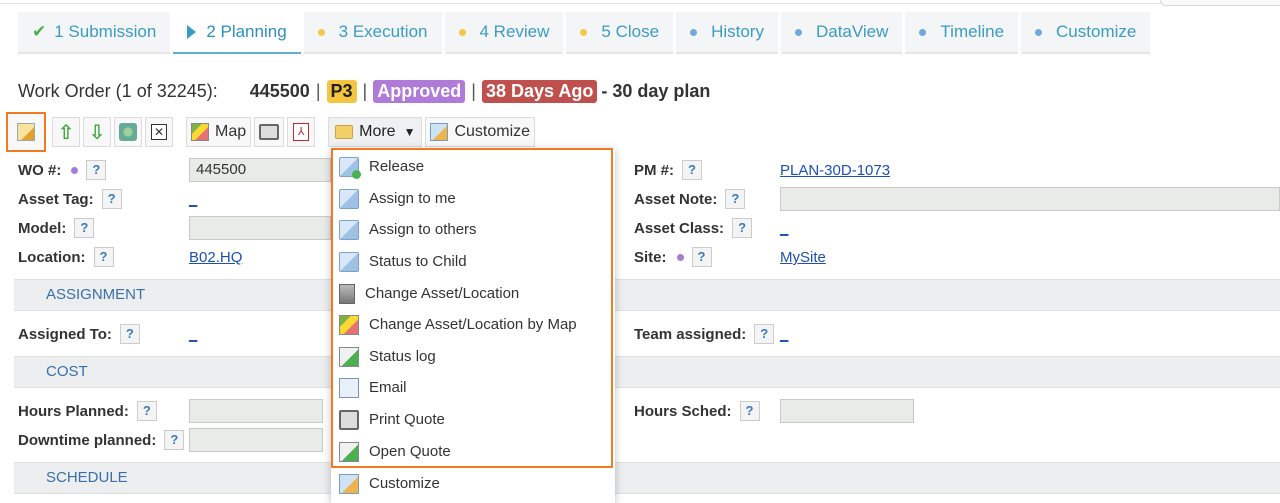 The image size is (1280, 503). What do you see at coordinates (215, 257) in the screenshot?
I see `location-link: B02.HQ` at bounding box center [215, 257].